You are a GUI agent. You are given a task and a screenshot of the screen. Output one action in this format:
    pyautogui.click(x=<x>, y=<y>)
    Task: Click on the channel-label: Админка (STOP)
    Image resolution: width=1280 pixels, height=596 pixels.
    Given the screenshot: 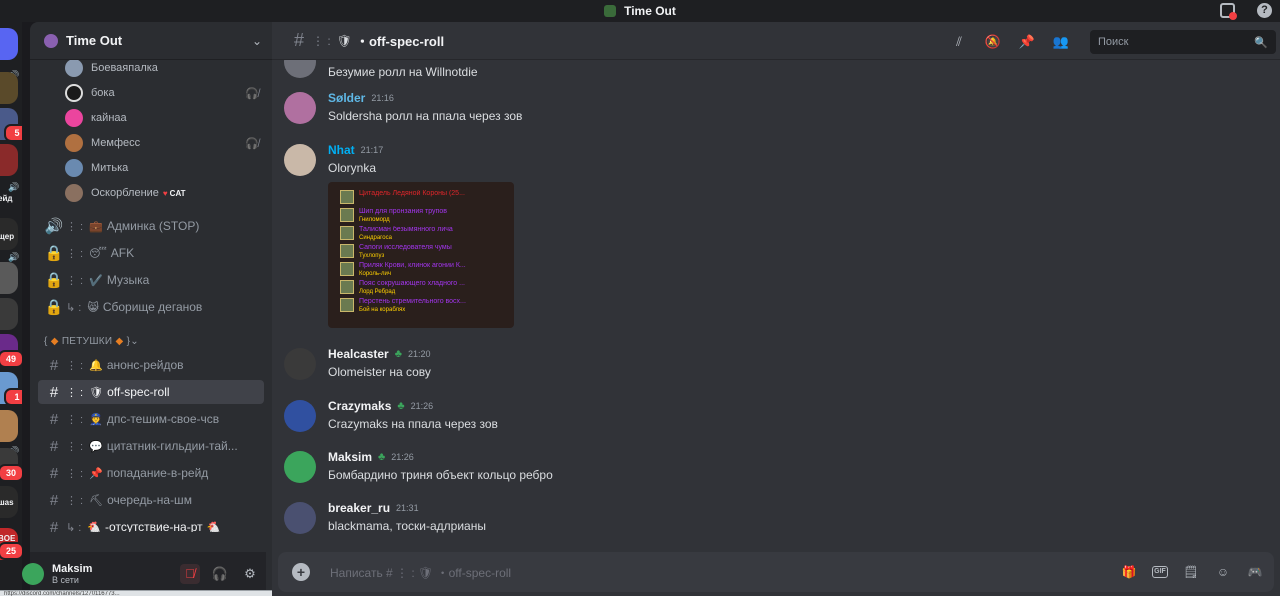 What is the action you would take?
    pyautogui.click(x=153, y=226)
    